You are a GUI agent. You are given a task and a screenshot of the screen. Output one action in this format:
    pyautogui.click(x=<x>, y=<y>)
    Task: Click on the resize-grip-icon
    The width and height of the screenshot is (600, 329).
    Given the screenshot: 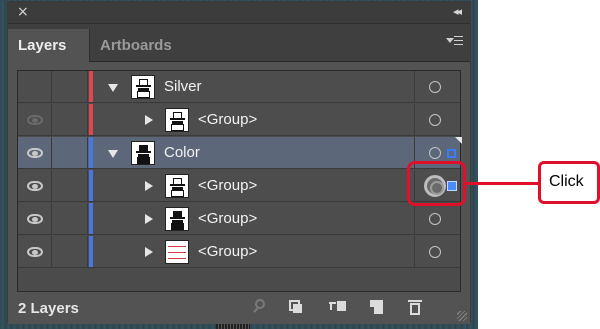 What is the action you would take?
    pyautogui.click(x=462, y=316)
    